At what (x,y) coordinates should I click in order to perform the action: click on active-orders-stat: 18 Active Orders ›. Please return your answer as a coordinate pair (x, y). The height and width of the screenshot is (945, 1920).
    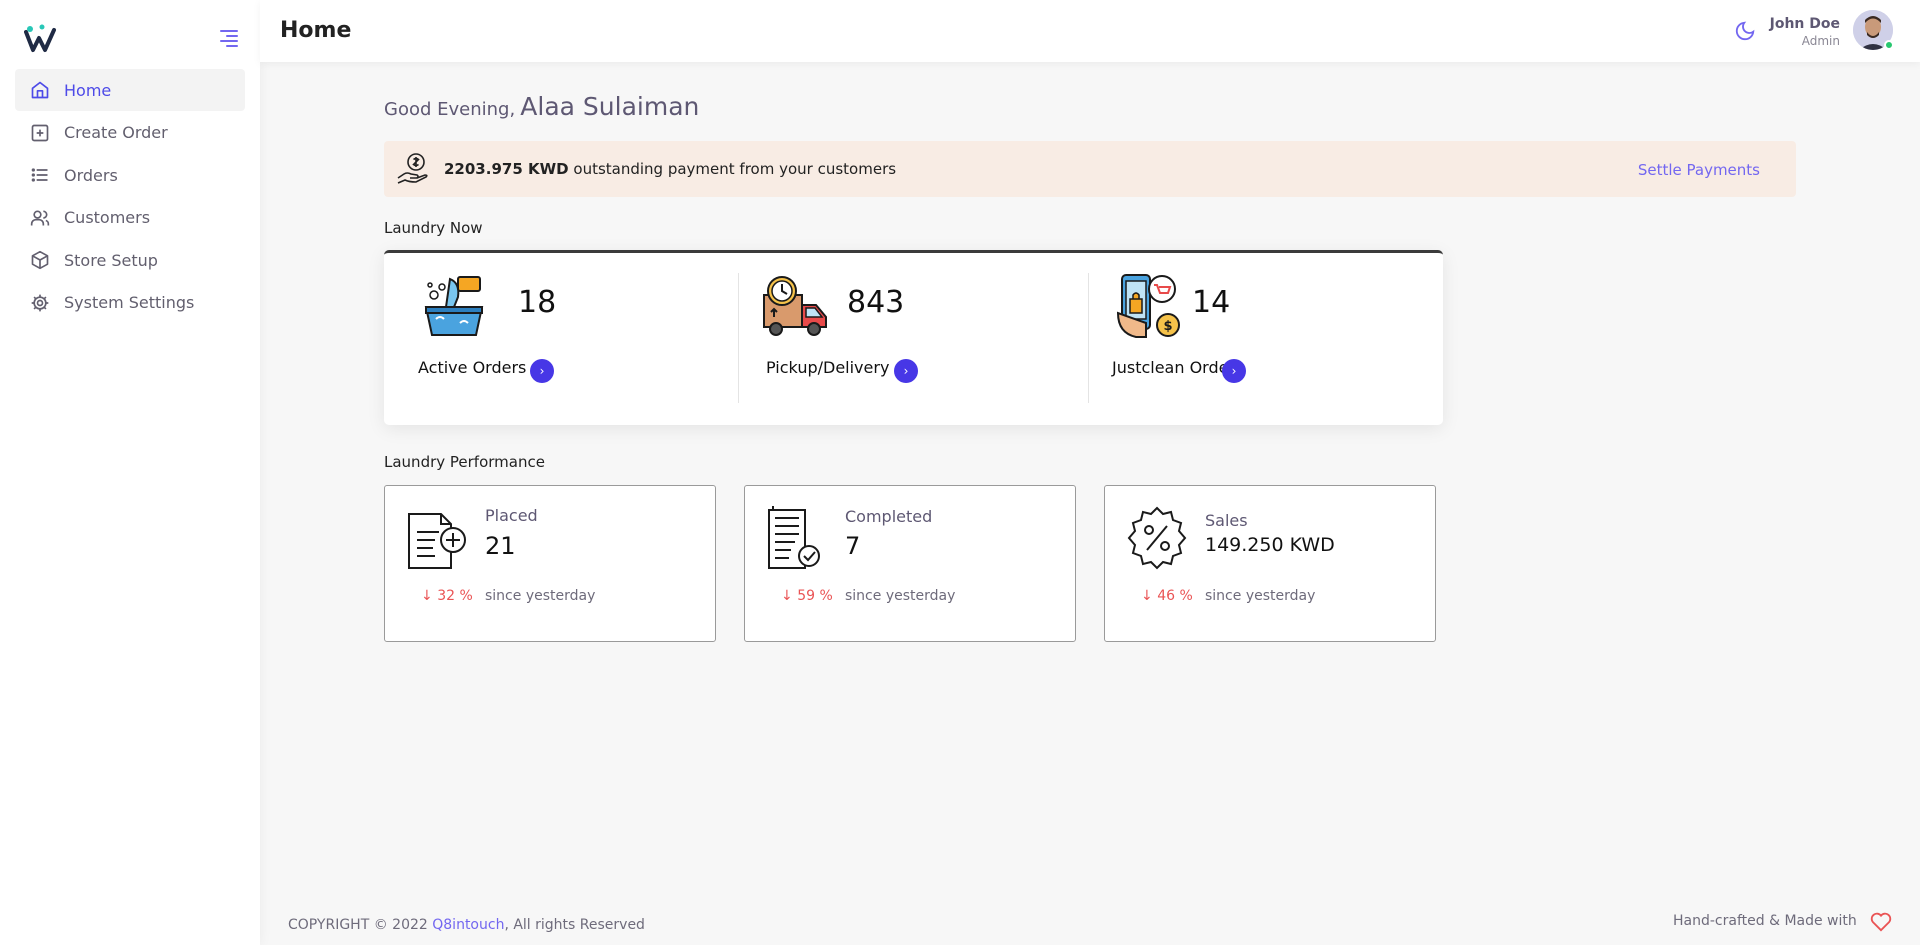
    Looking at the image, I should click on (561, 338).